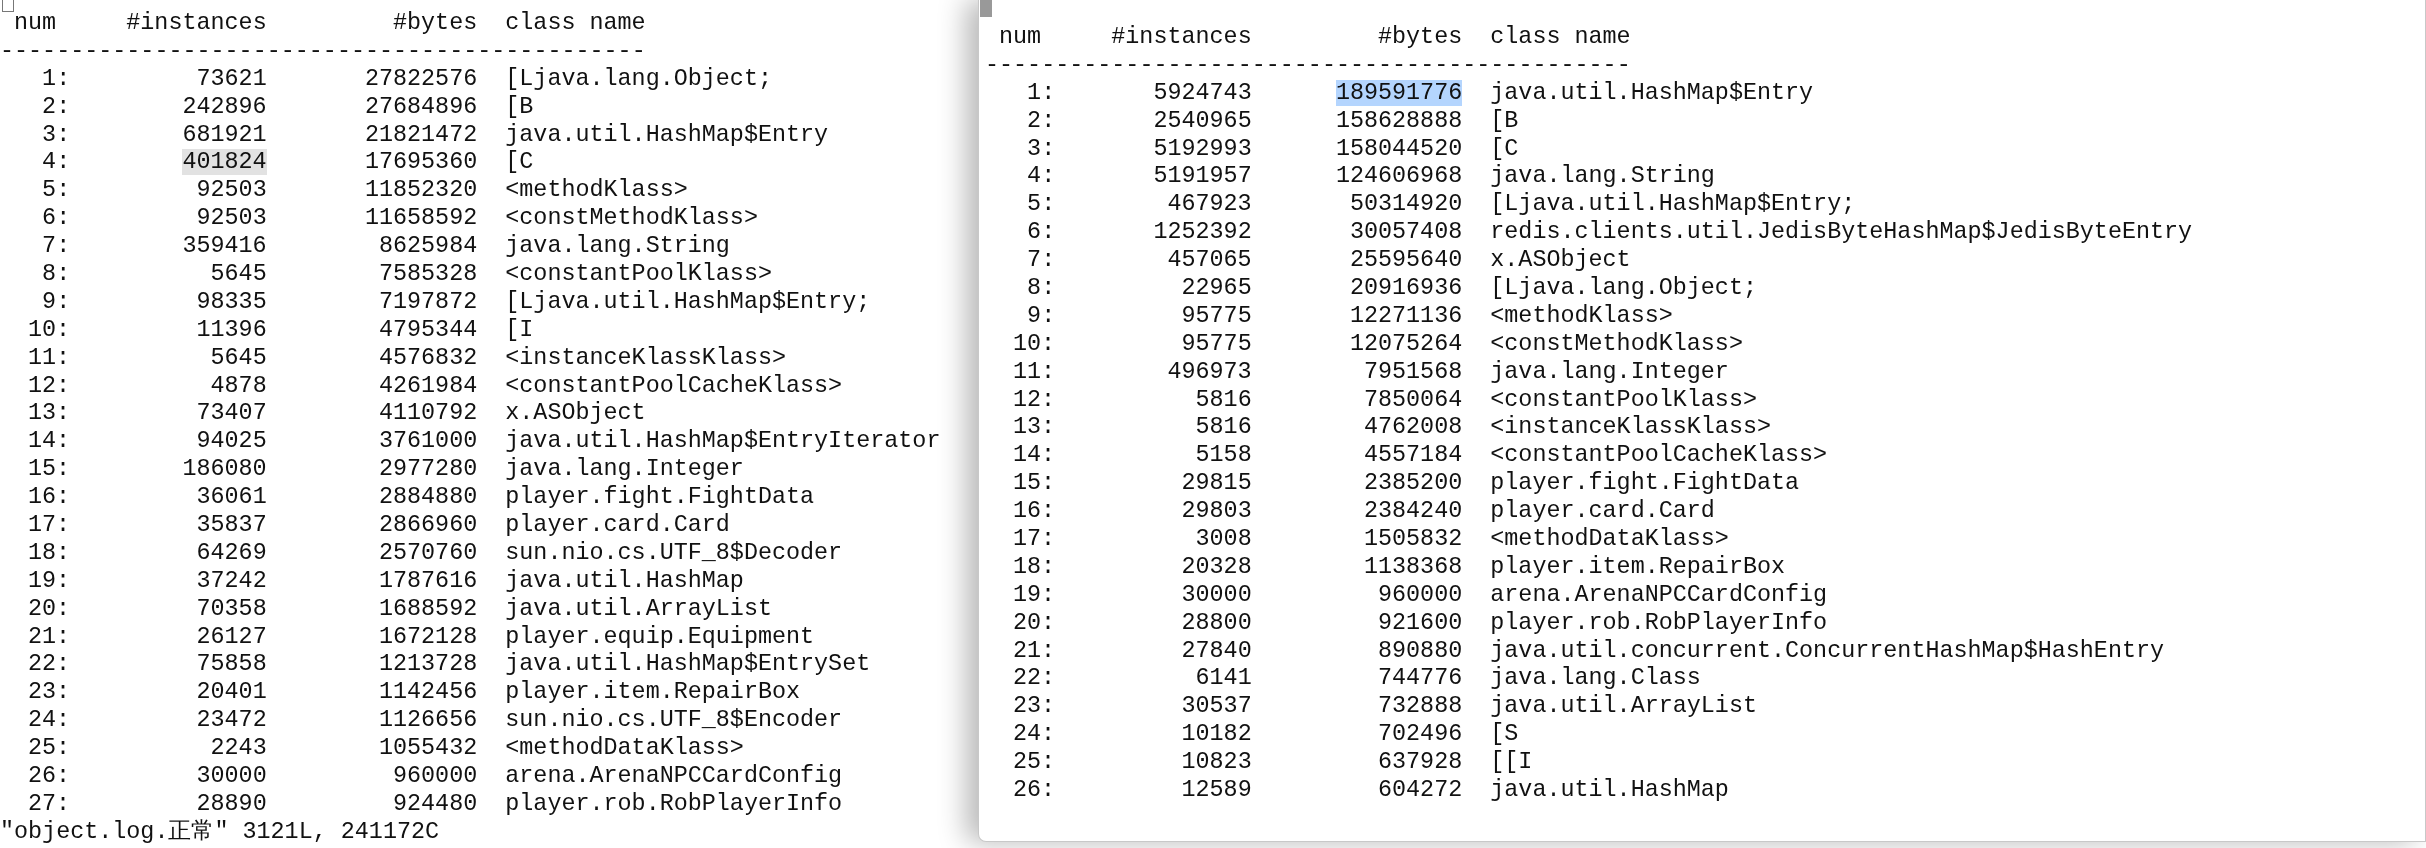 This screenshot has height=848, width=2426. What do you see at coordinates (1399, 148) in the screenshot?
I see `bytes-count: 158044520` at bounding box center [1399, 148].